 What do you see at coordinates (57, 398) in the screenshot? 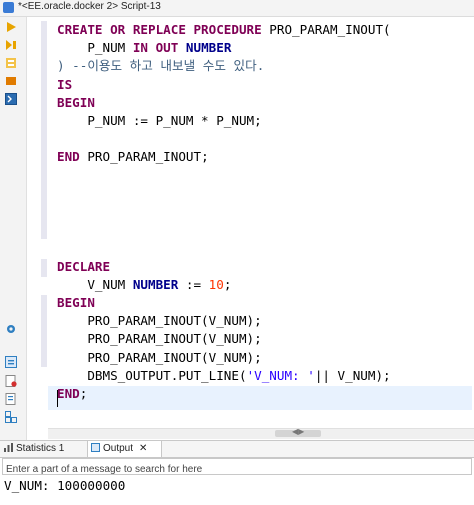
I see `text-cursor` at bounding box center [57, 398].